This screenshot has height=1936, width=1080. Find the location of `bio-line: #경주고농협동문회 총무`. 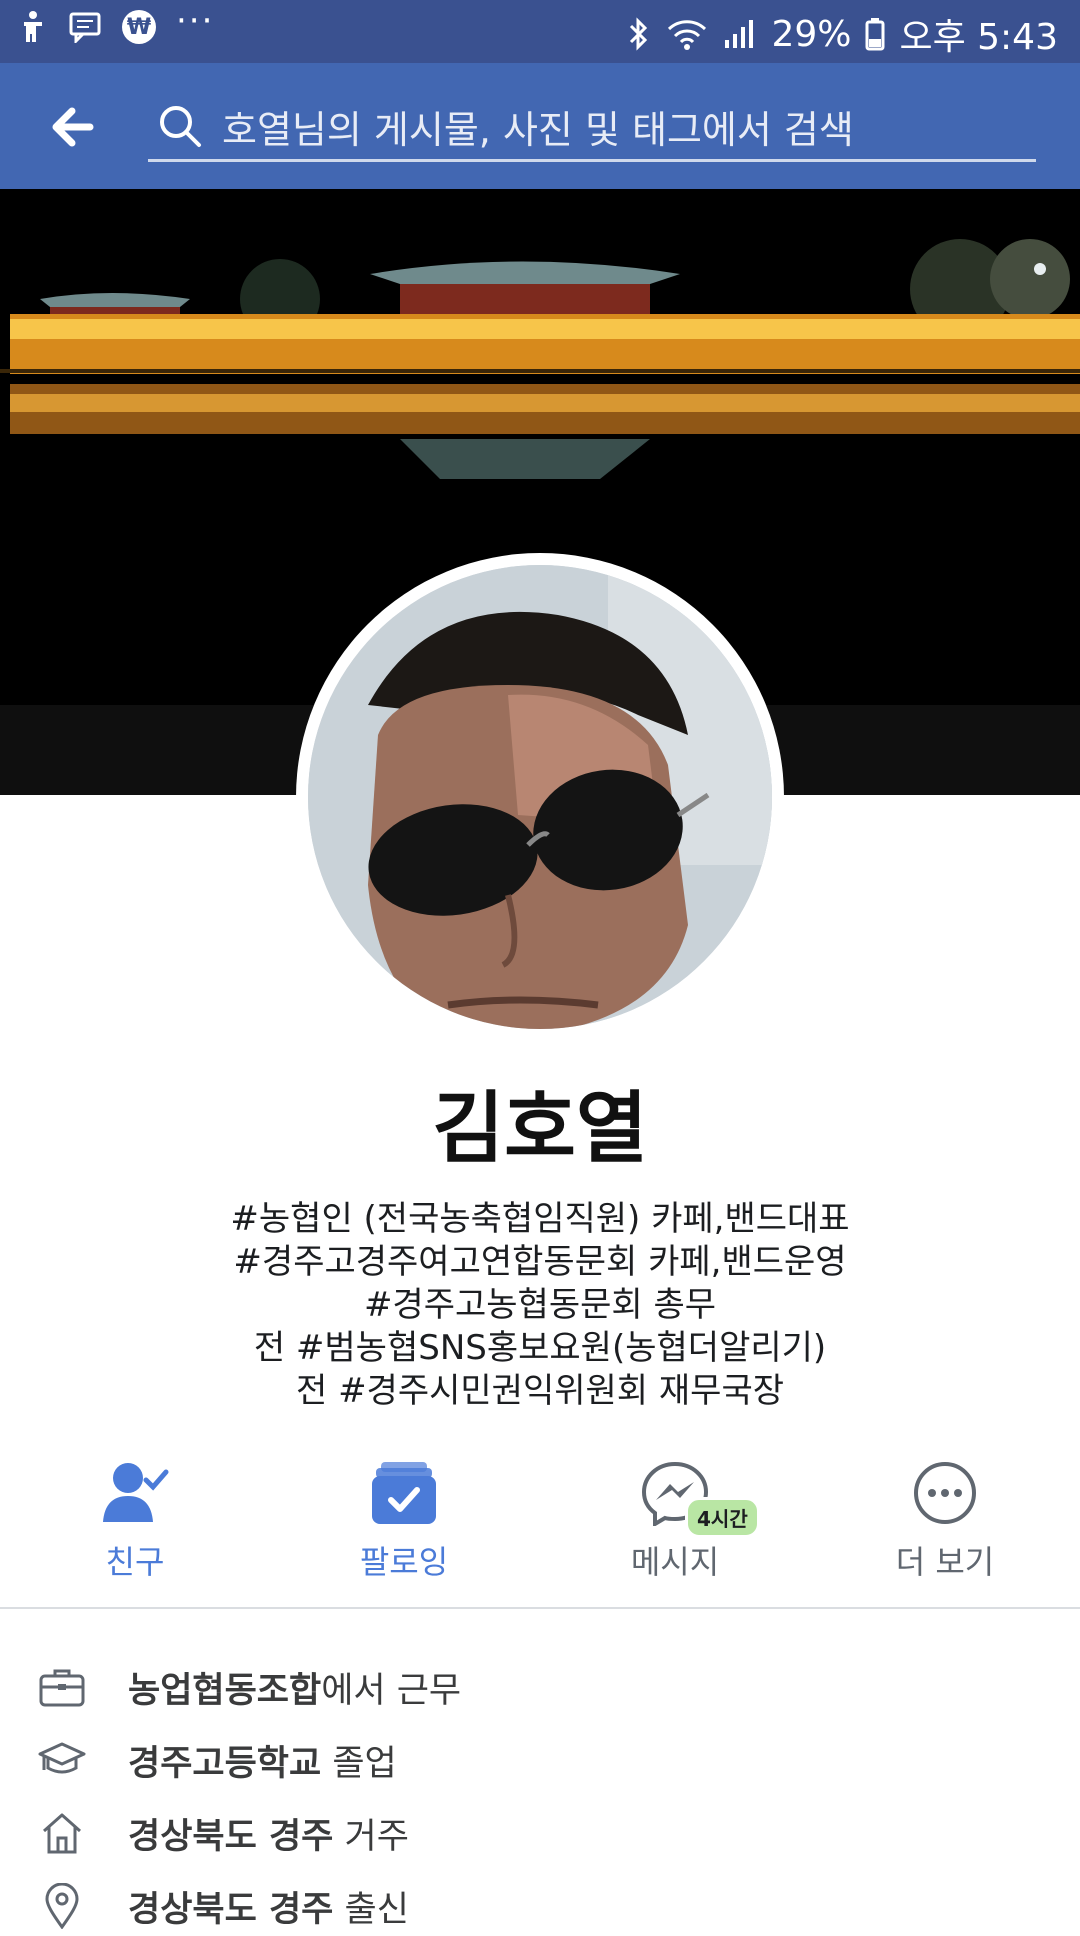

bio-line: #경주고농협동문회 총무 is located at coordinates (540, 1305).